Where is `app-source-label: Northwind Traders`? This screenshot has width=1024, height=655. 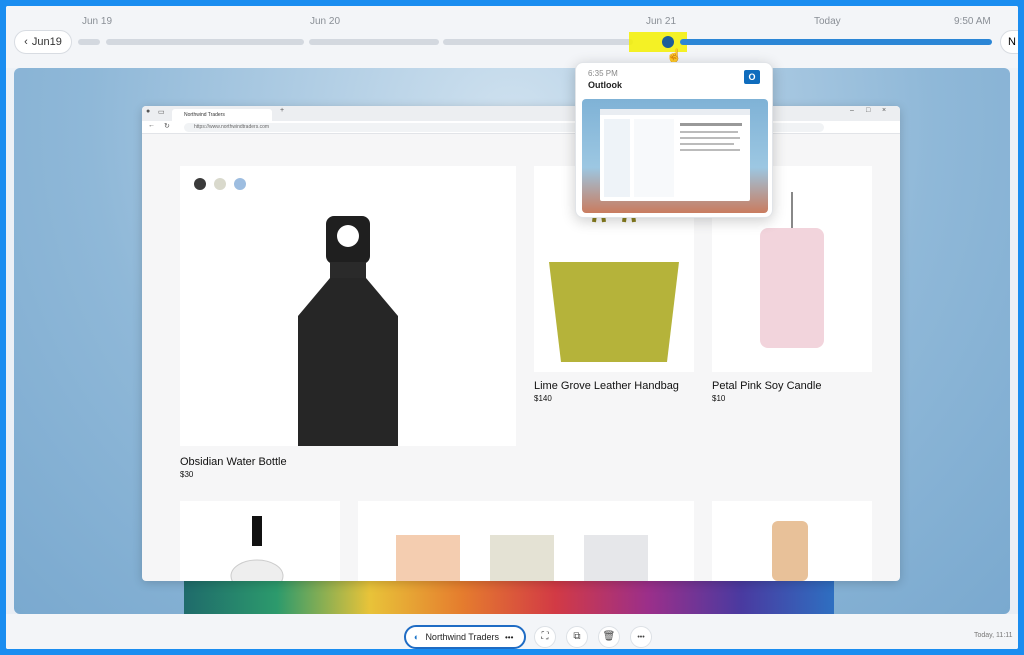
app-source-label: Northwind Traders is located at coordinates (462, 637).